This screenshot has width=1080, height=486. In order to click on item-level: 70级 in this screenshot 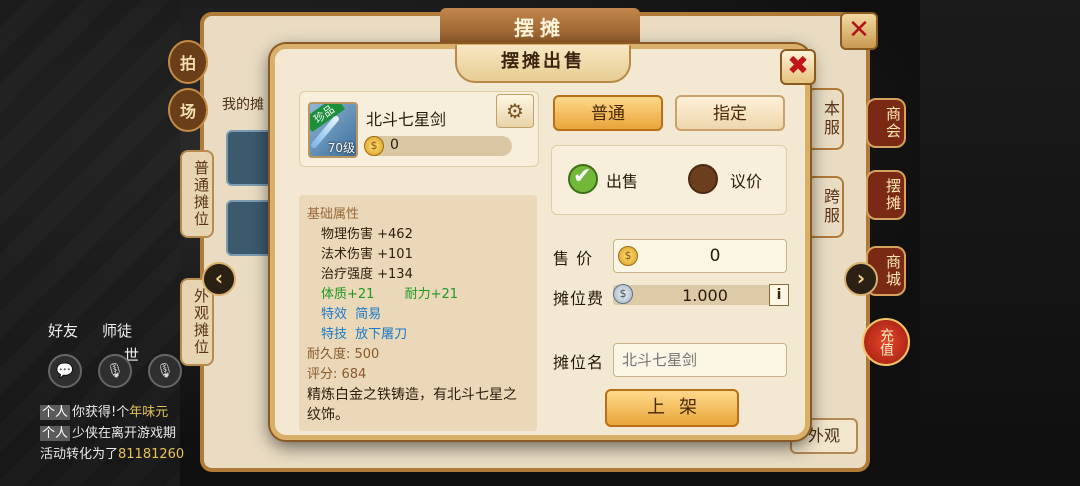, I will do `click(341, 148)`.